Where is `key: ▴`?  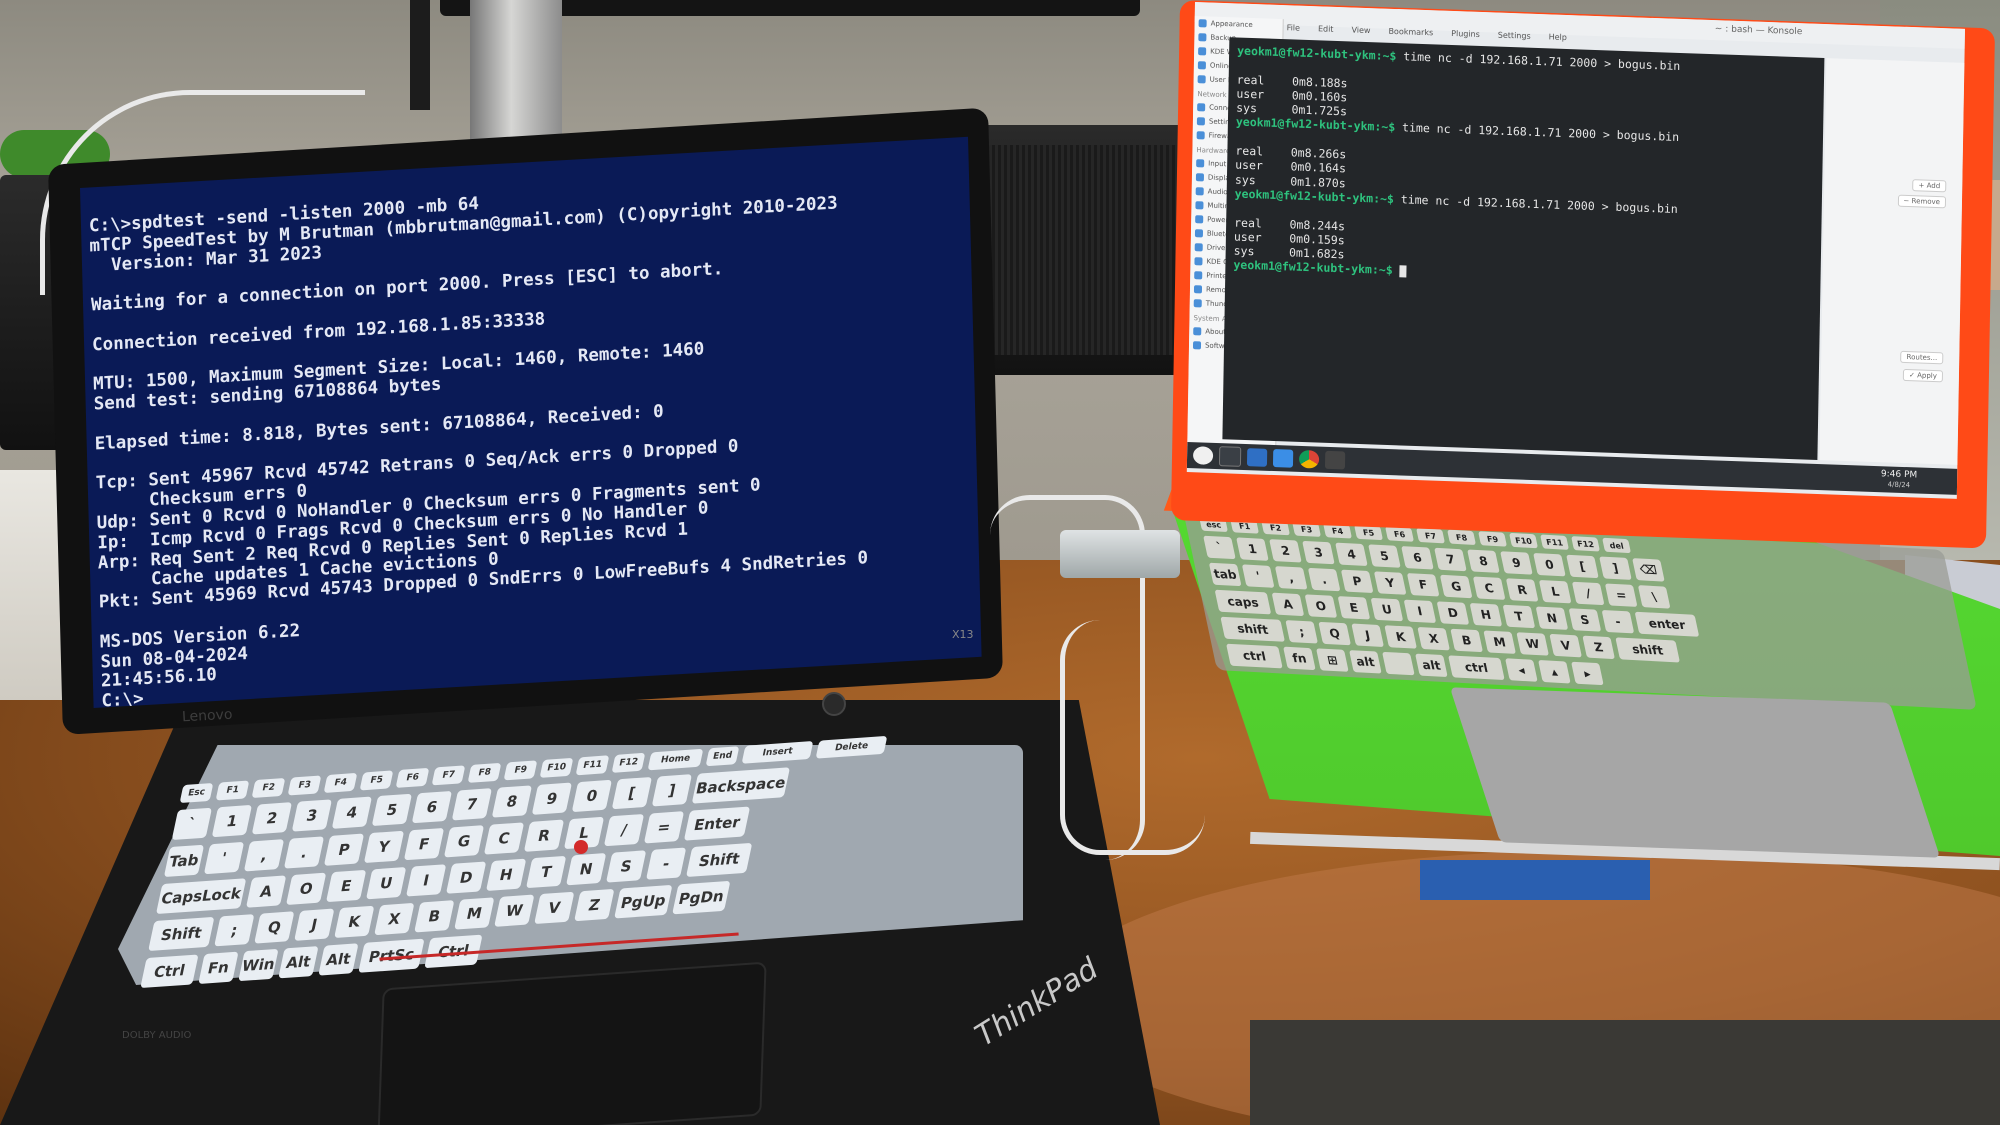 key: ▴ is located at coordinates (1554, 672).